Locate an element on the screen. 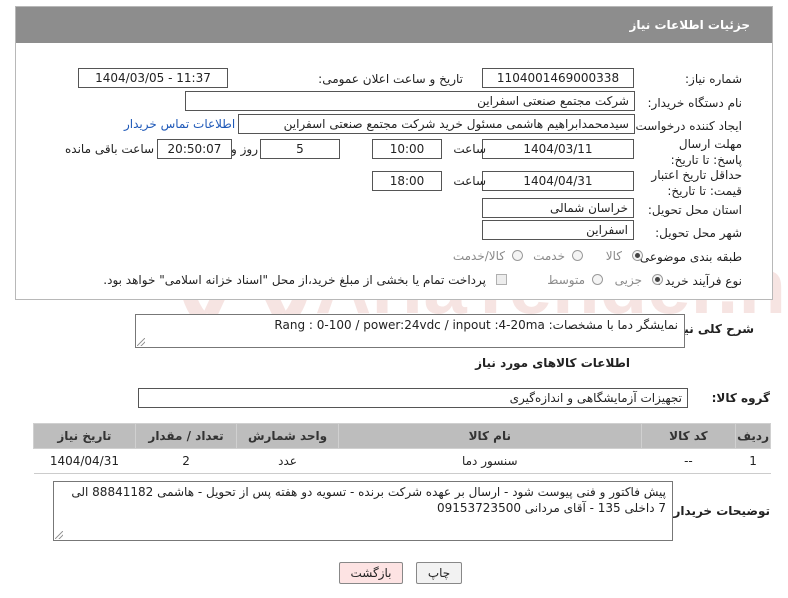 The image size is (788, 598). cell-qty: 2 is located at coordinates (186, 461).